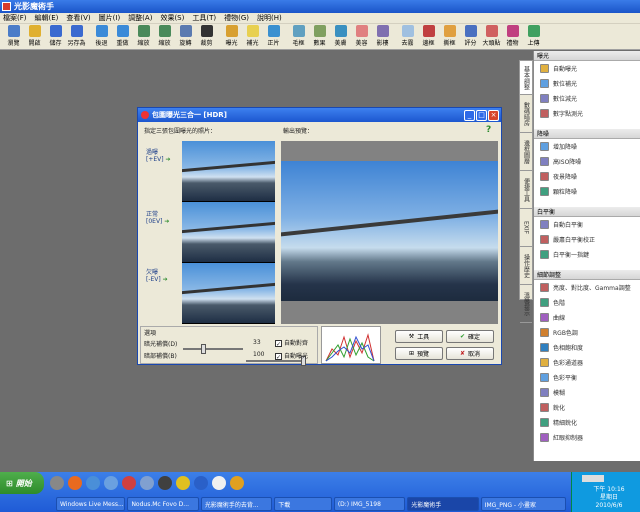 Image resolution: width=640 pixels, height=512 pixels. What do you see at coordinates (140, 18) in the screenshot?
I see `menu-adjust: 調整(A)` at bounding box center [140, 18].